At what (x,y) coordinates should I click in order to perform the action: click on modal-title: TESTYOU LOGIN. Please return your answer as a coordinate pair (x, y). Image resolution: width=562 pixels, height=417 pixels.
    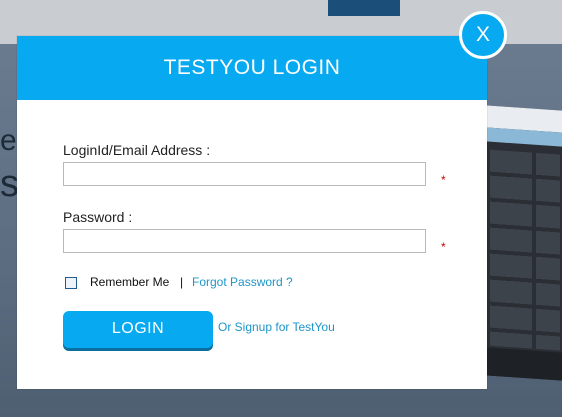
    Looking at the image, I should click on (252, 67).